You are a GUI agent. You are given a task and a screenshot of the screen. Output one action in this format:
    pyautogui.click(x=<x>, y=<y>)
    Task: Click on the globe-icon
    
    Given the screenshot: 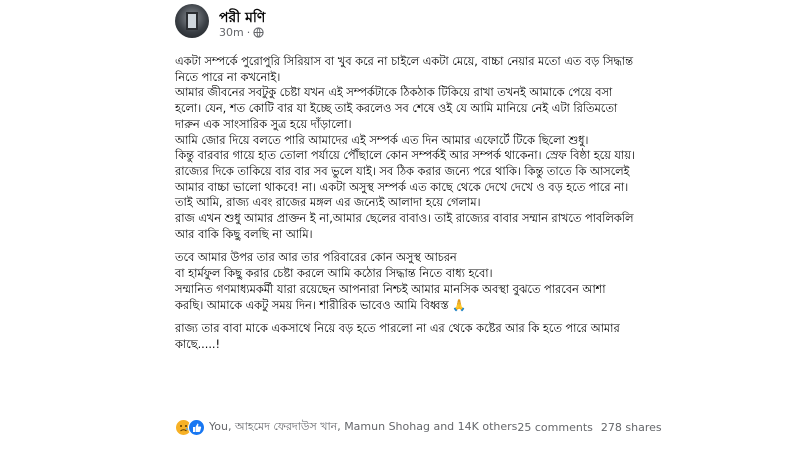 What is the action you would take?
    pyautogui.click(x=258, y=32)
    